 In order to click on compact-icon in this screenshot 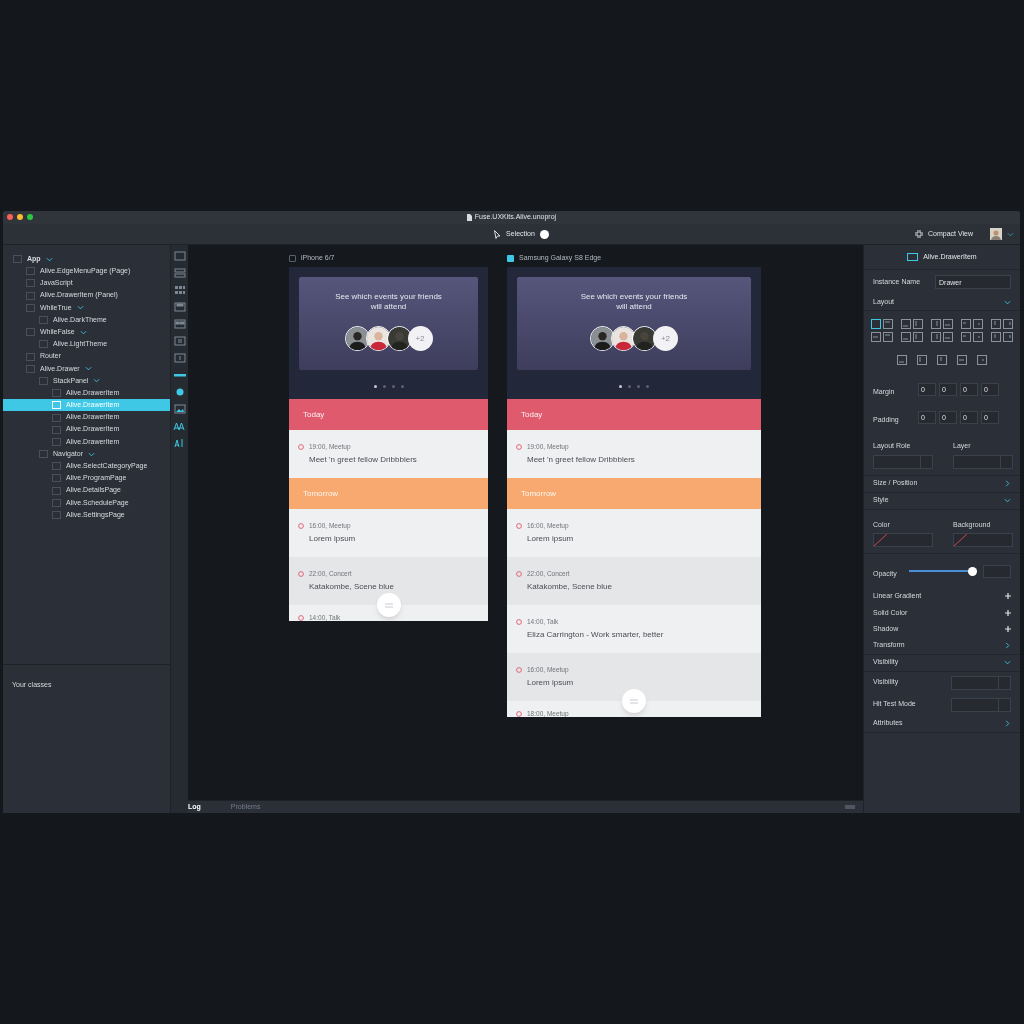, I will do `click(919, 234)`.